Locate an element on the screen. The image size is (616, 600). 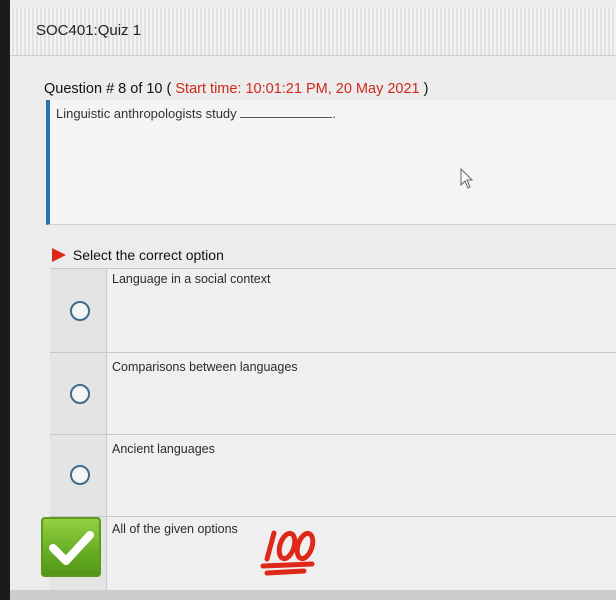
question-heading-close: ) is located at coordinates (426, 89).